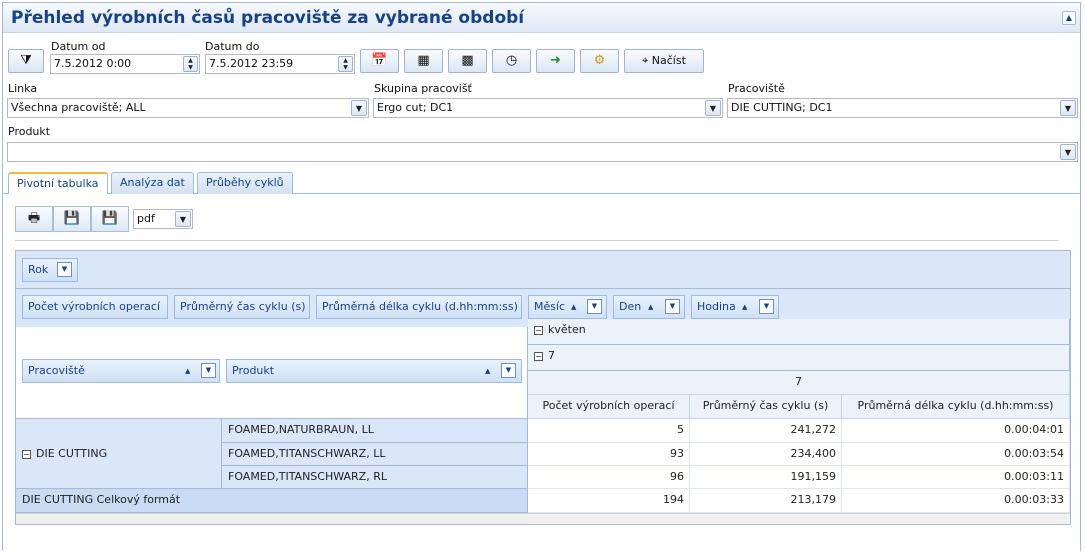 The height and width of the screenshot is (553, 1085). I want to click on pracoviste-select: DIE CUTTING; DC1 ▼, so click(902, 108).